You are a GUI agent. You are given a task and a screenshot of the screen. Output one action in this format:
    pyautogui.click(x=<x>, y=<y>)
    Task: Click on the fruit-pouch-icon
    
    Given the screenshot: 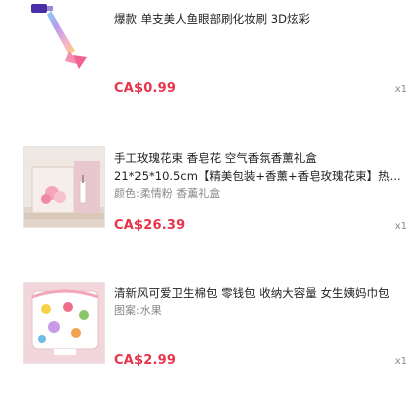 What is the action you would take?
    pyautogui.click(x=64, y=323)
    